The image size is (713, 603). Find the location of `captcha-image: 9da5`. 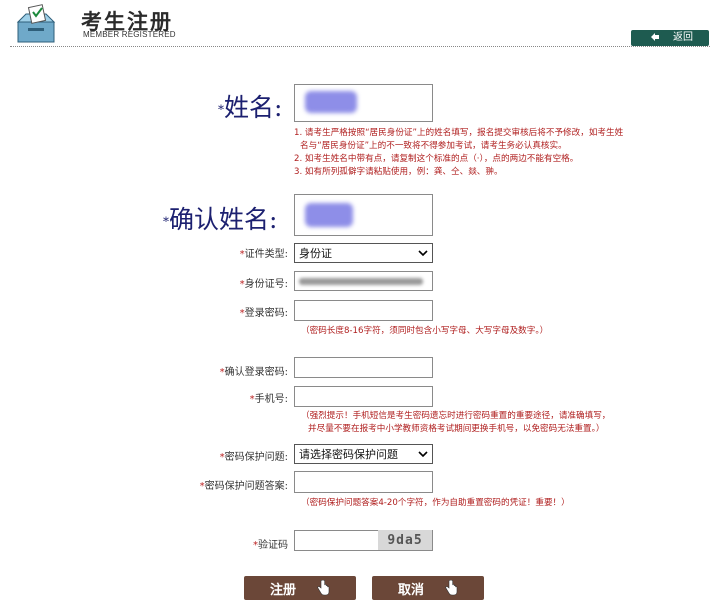

captcha-image: 9da5 is located at coordinates (405, 540).